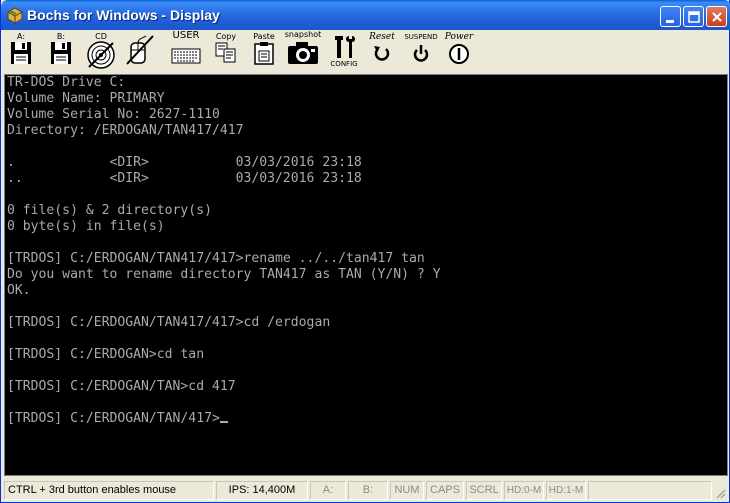  I want to click on camera-icon, so click(303, 53).